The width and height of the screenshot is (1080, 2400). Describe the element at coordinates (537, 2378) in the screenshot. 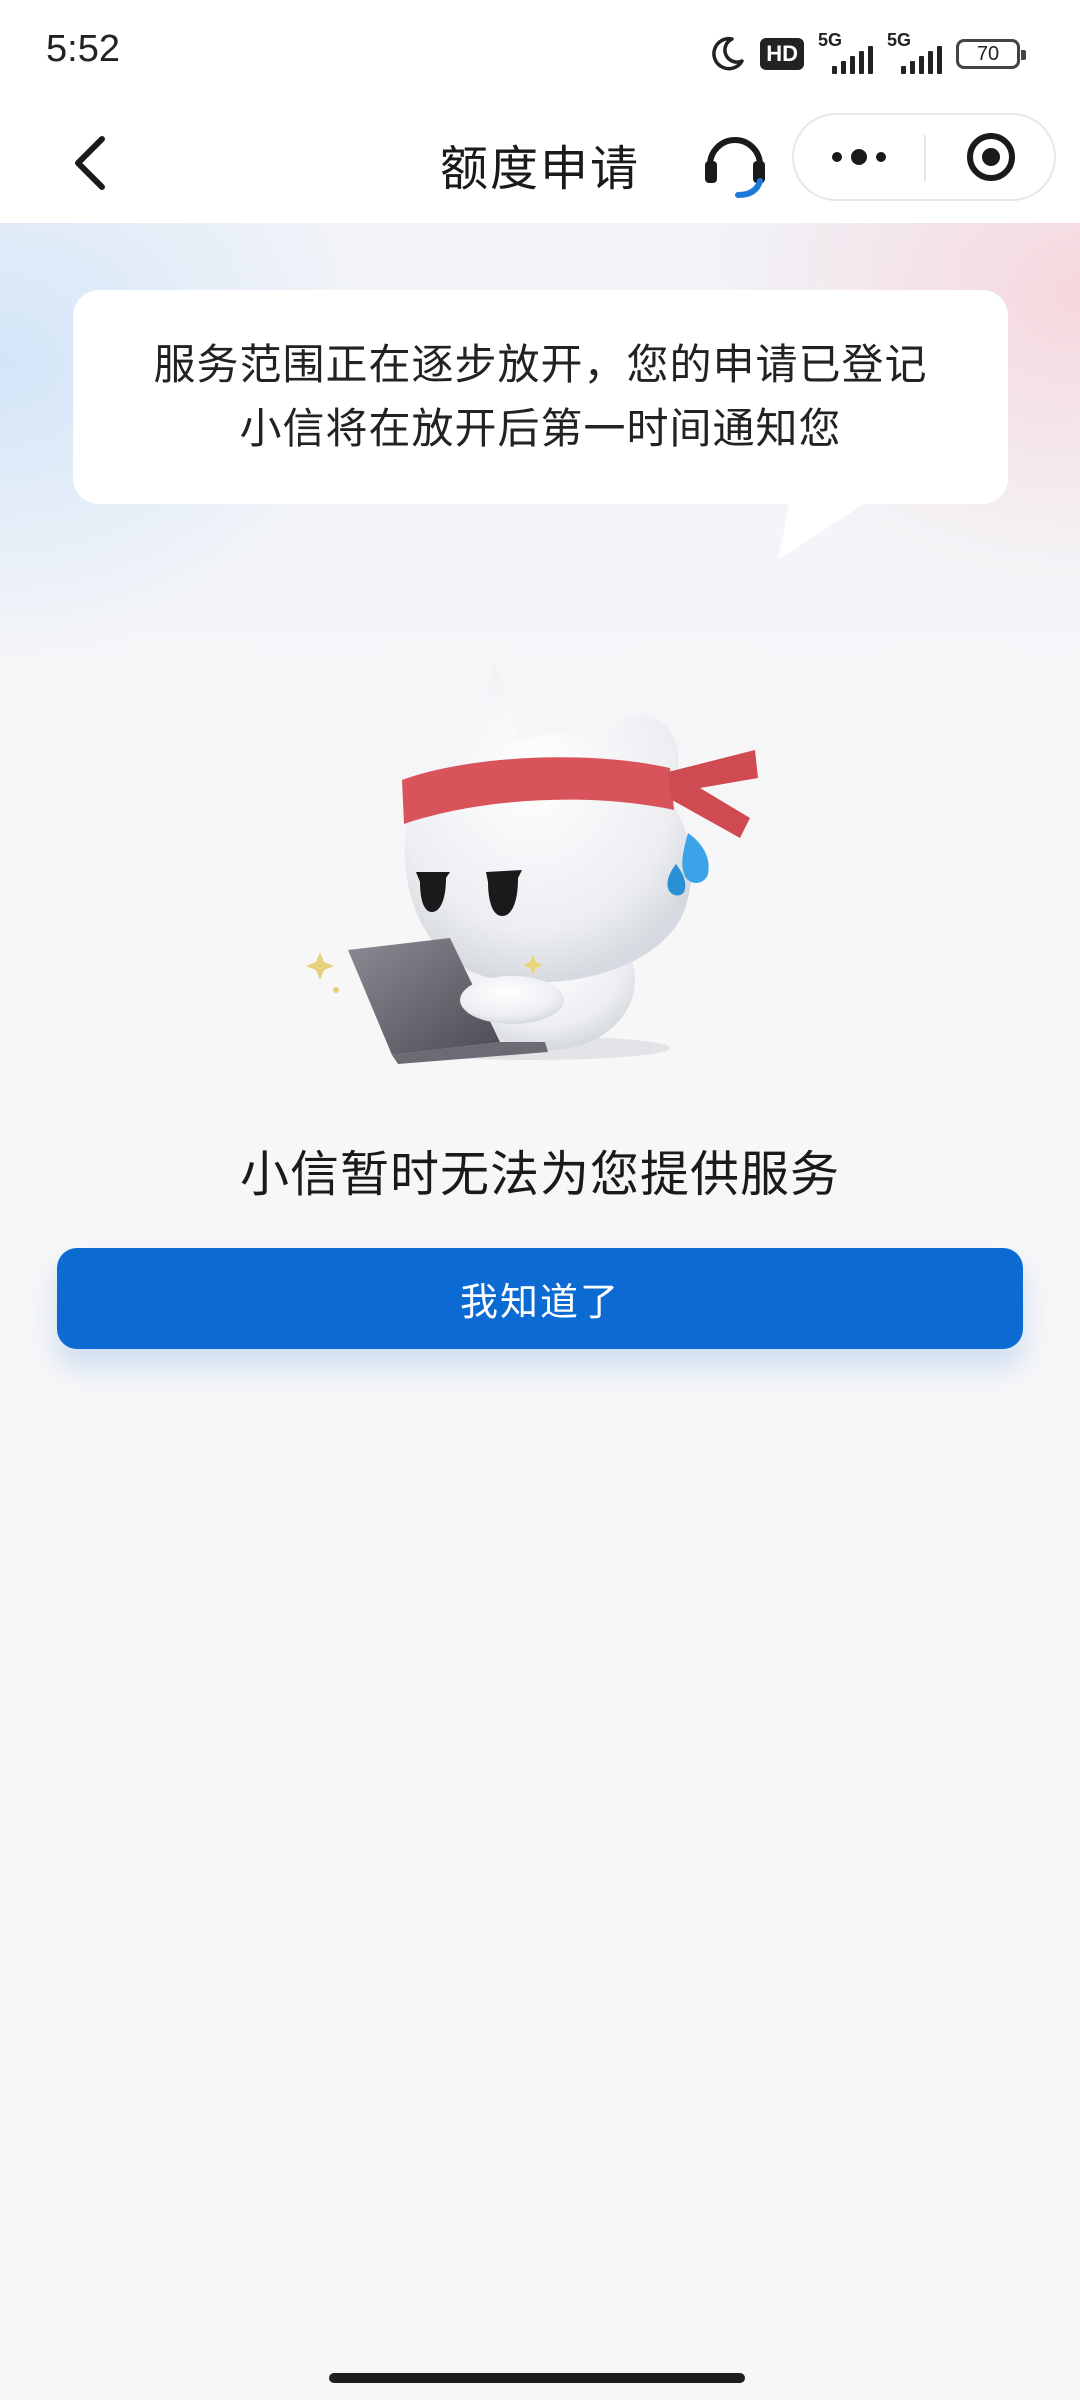

I see `home-indicator` at that location.